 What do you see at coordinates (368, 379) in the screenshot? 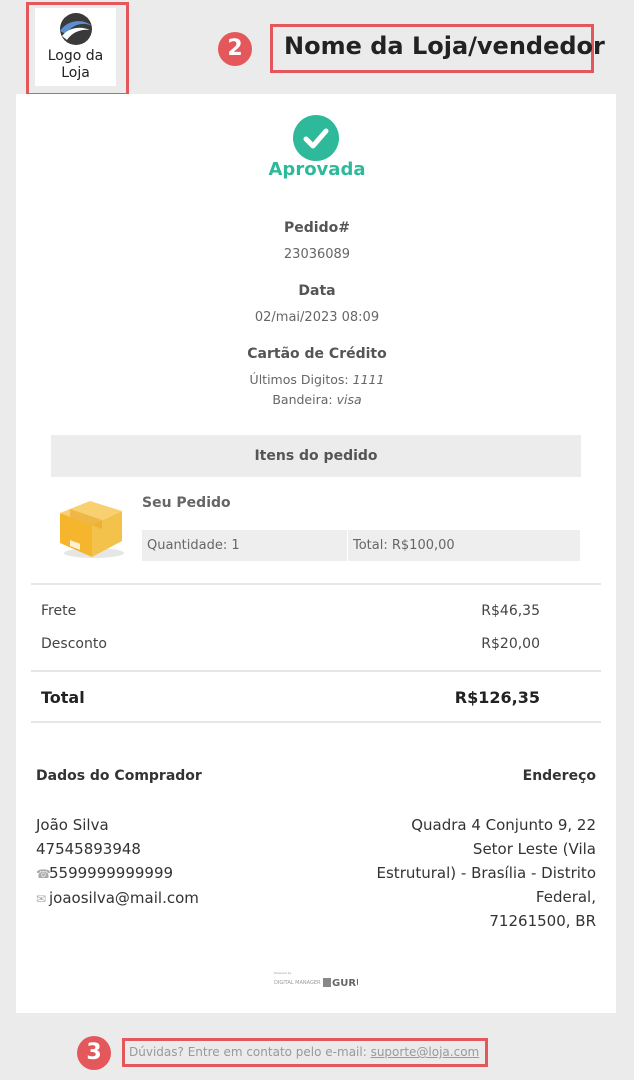
I see `card-digits-value: 1111` at bounding box center [368, 379].